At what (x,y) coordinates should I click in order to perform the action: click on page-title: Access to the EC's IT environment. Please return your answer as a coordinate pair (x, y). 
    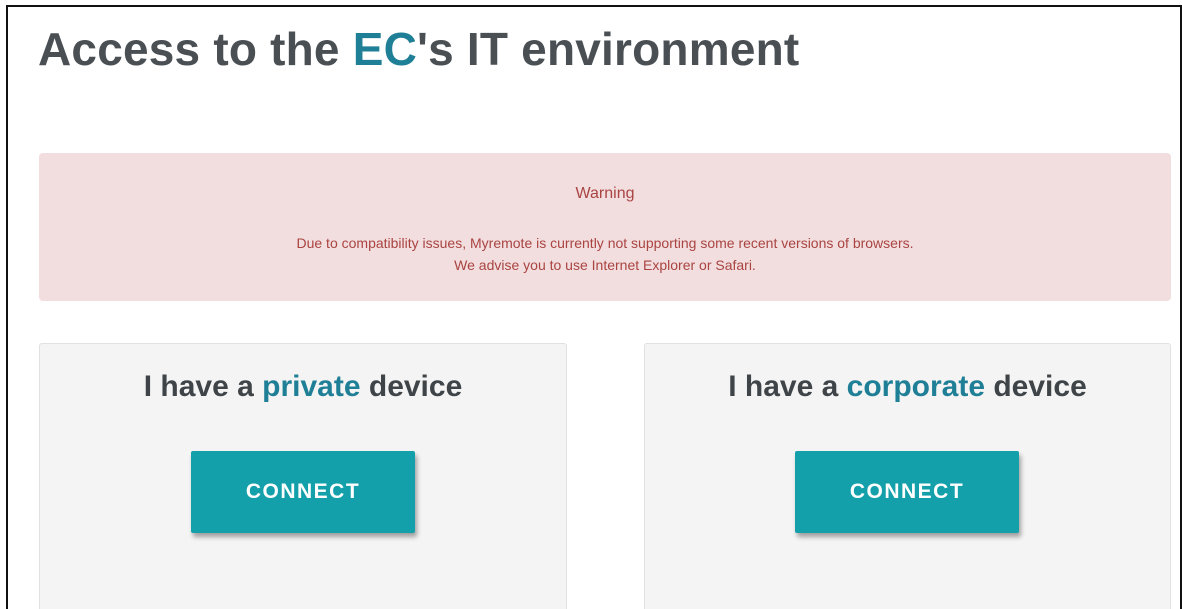
    Looking at the image, I should click on (418, 49).